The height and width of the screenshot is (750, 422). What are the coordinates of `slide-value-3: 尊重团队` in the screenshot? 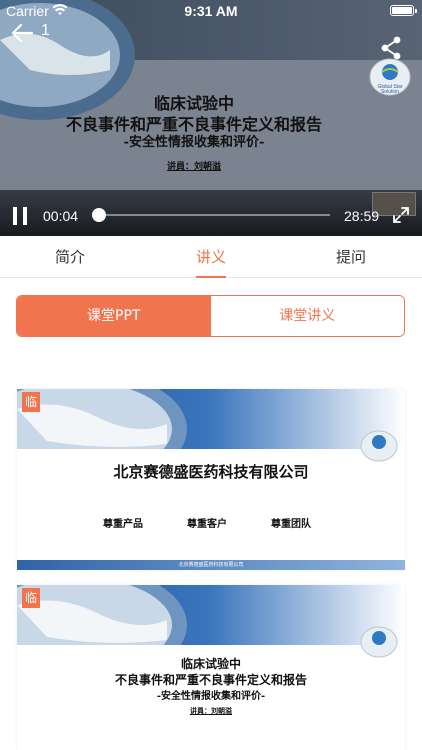 It's located at (291, 524).